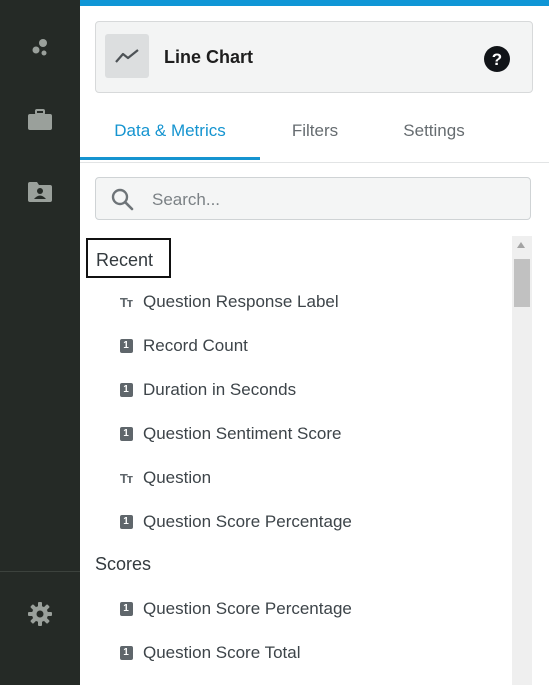  I want to click on top-accent-bar, so click(314, 3).